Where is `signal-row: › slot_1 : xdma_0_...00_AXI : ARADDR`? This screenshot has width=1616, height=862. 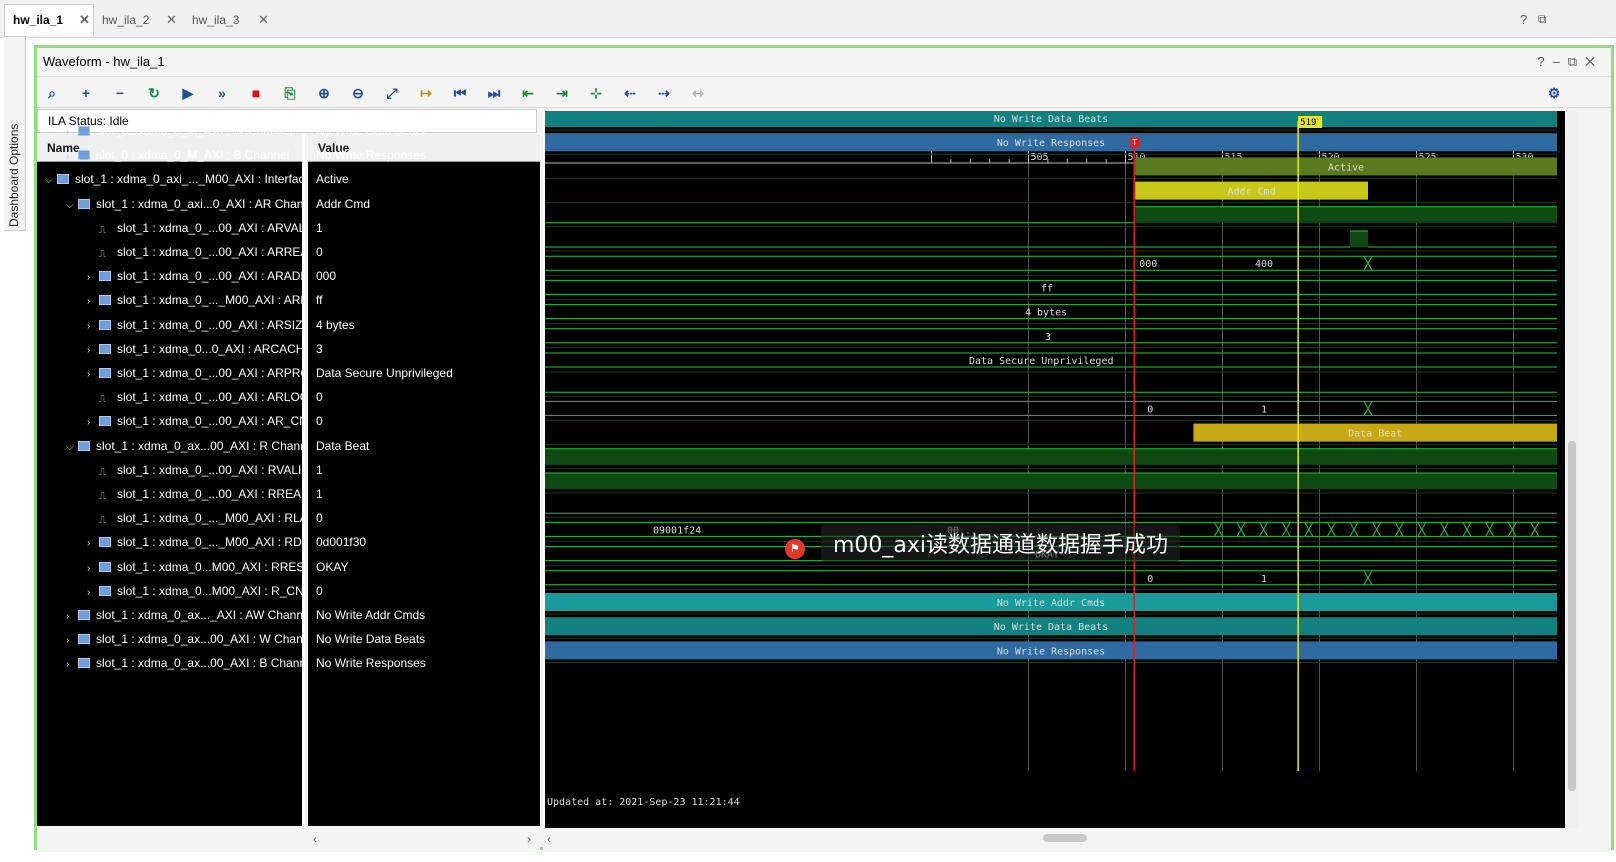 signal-row: › slot_1 : xdma_0_...00_AXI : ARADDR is located at coordinates (196, 276).